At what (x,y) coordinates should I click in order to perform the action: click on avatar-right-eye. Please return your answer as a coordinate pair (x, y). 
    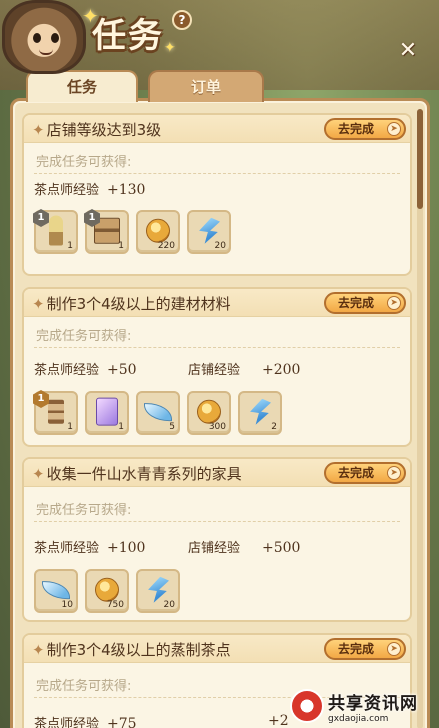
    Looking at the image, I should click on (55, 38).